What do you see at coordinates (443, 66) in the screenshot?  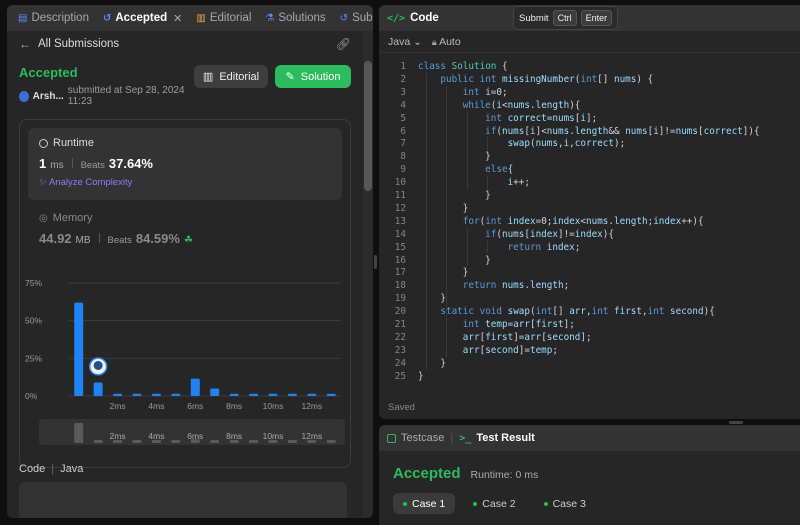 I see `code-line: 1 class Solution {` at bounding box center [443, 66].